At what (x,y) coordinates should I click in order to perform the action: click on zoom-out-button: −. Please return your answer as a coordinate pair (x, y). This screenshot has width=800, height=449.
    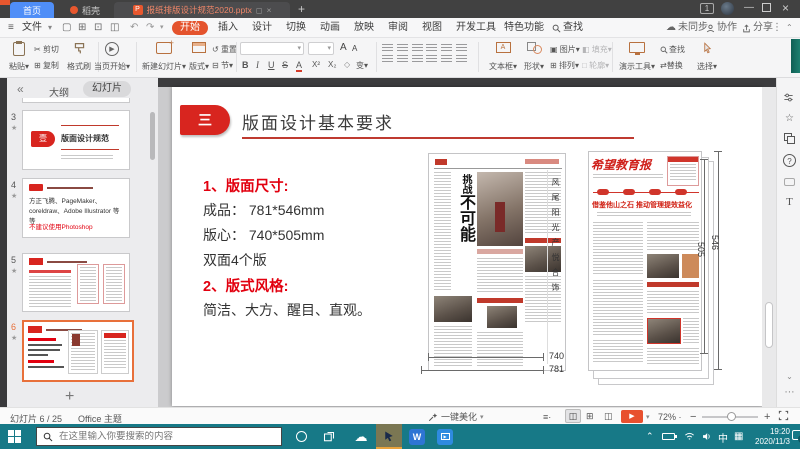
    Looking at the image, I should click on (693, 417).